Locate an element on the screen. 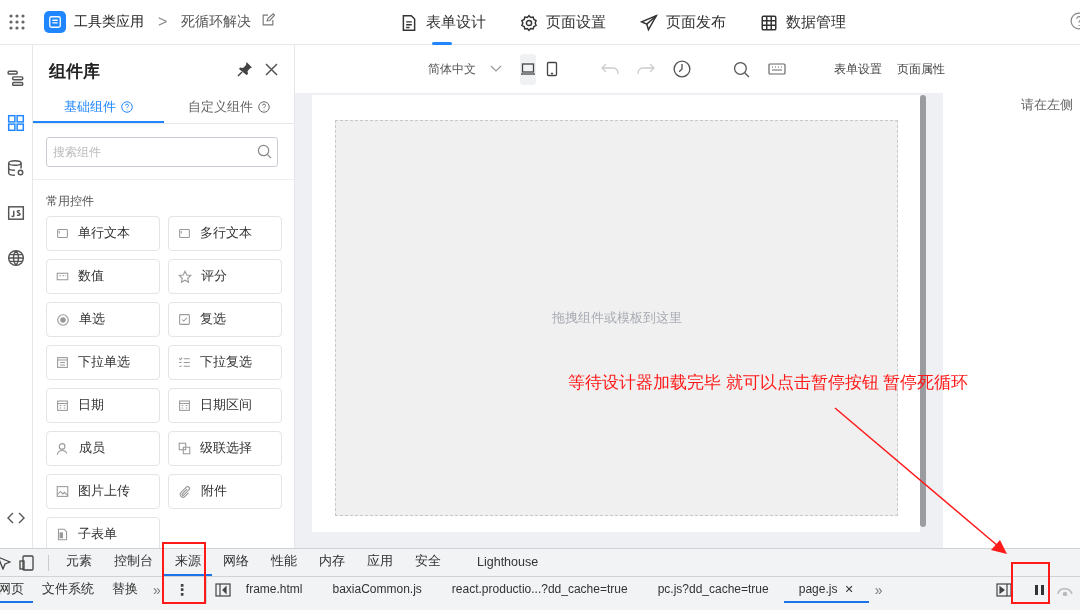 The height and width of the screenshot is (610, 1080). search-field: 搜索组件 is located at coordinates (162, 152).